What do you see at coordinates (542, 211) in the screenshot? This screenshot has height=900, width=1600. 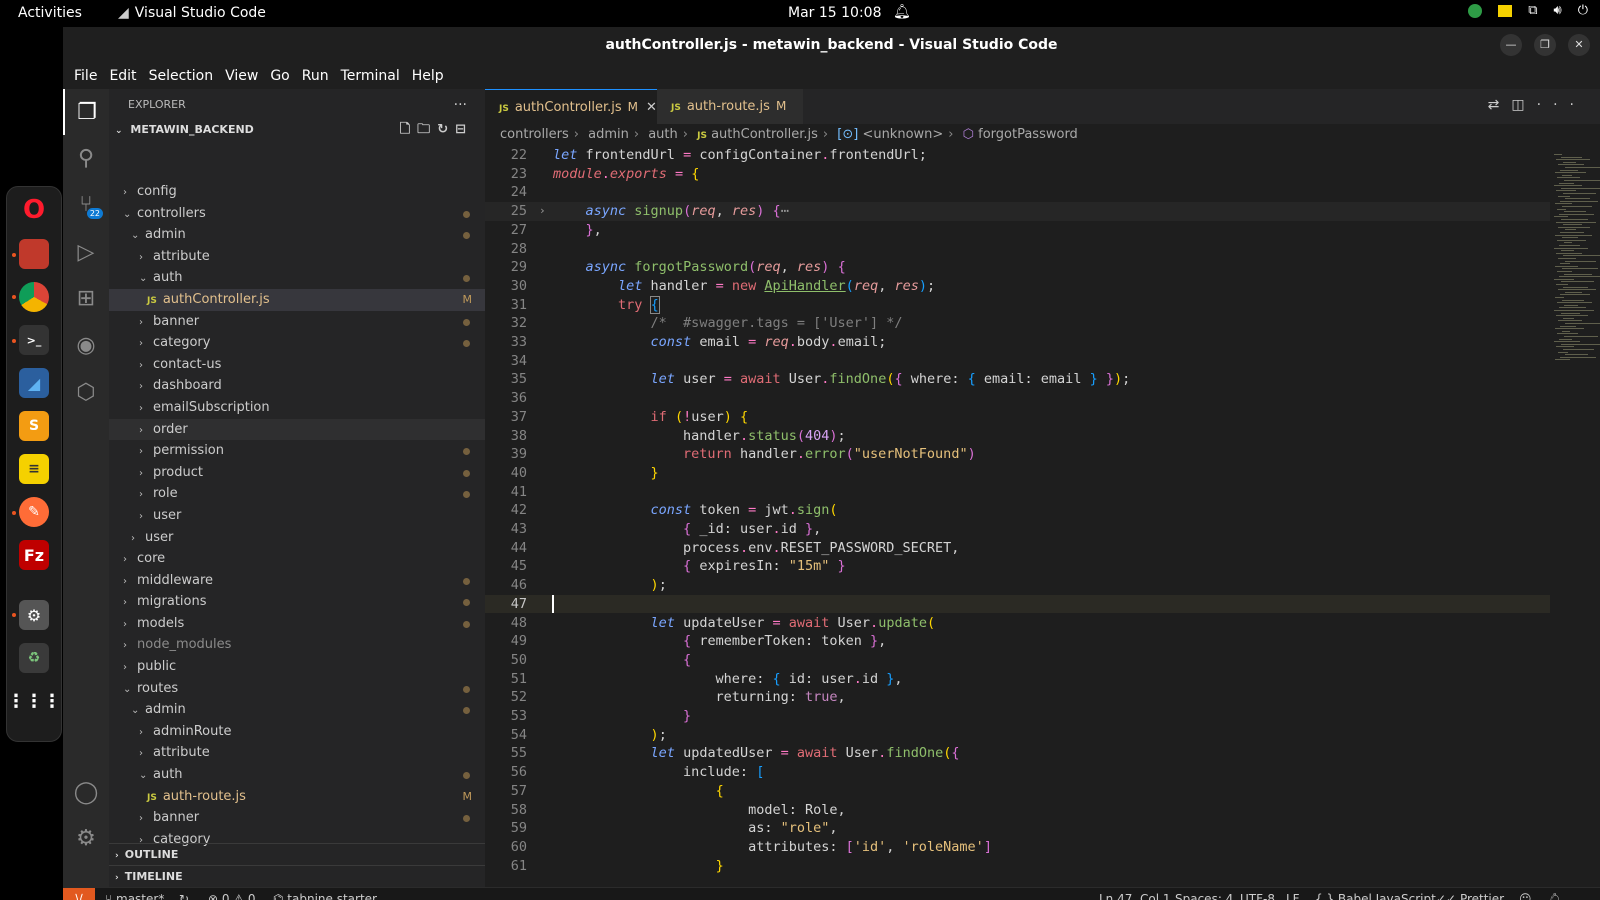 I see `fold-chevron-icon: ›` at bounding box center [542, 211].